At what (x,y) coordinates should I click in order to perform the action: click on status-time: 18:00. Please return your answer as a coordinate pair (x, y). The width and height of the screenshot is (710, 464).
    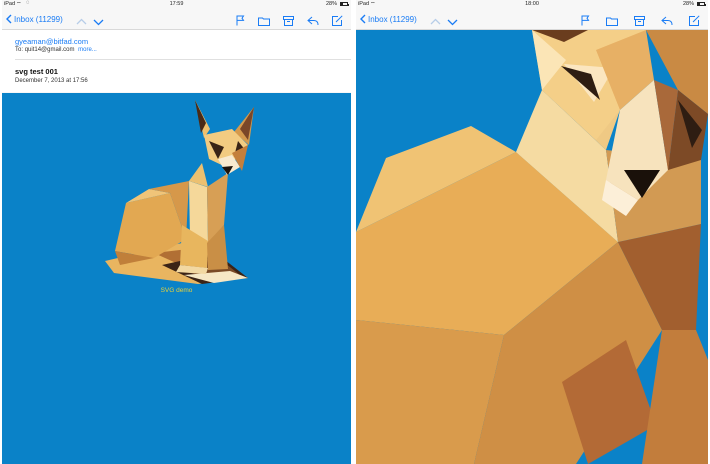
    Looking at the image, I should click on (532, 4).